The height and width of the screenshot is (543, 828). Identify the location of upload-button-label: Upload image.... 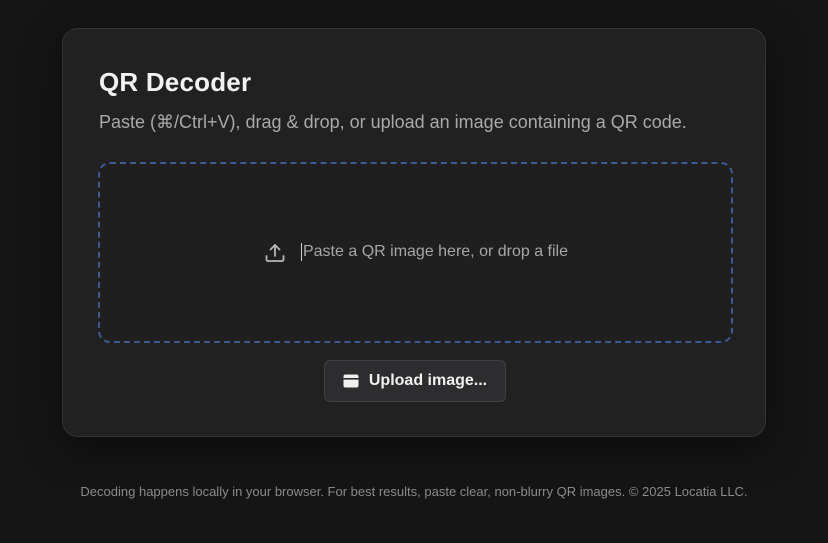
(428, 380).